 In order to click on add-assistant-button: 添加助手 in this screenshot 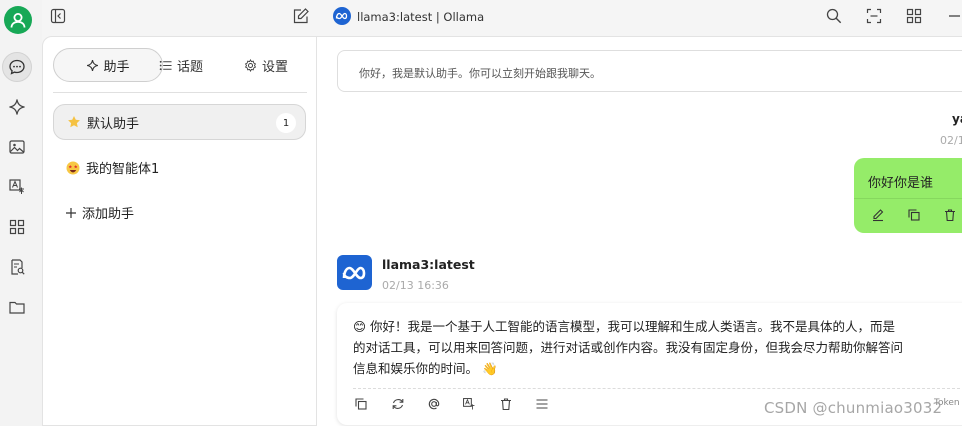, I will do `click(99, 212)`.